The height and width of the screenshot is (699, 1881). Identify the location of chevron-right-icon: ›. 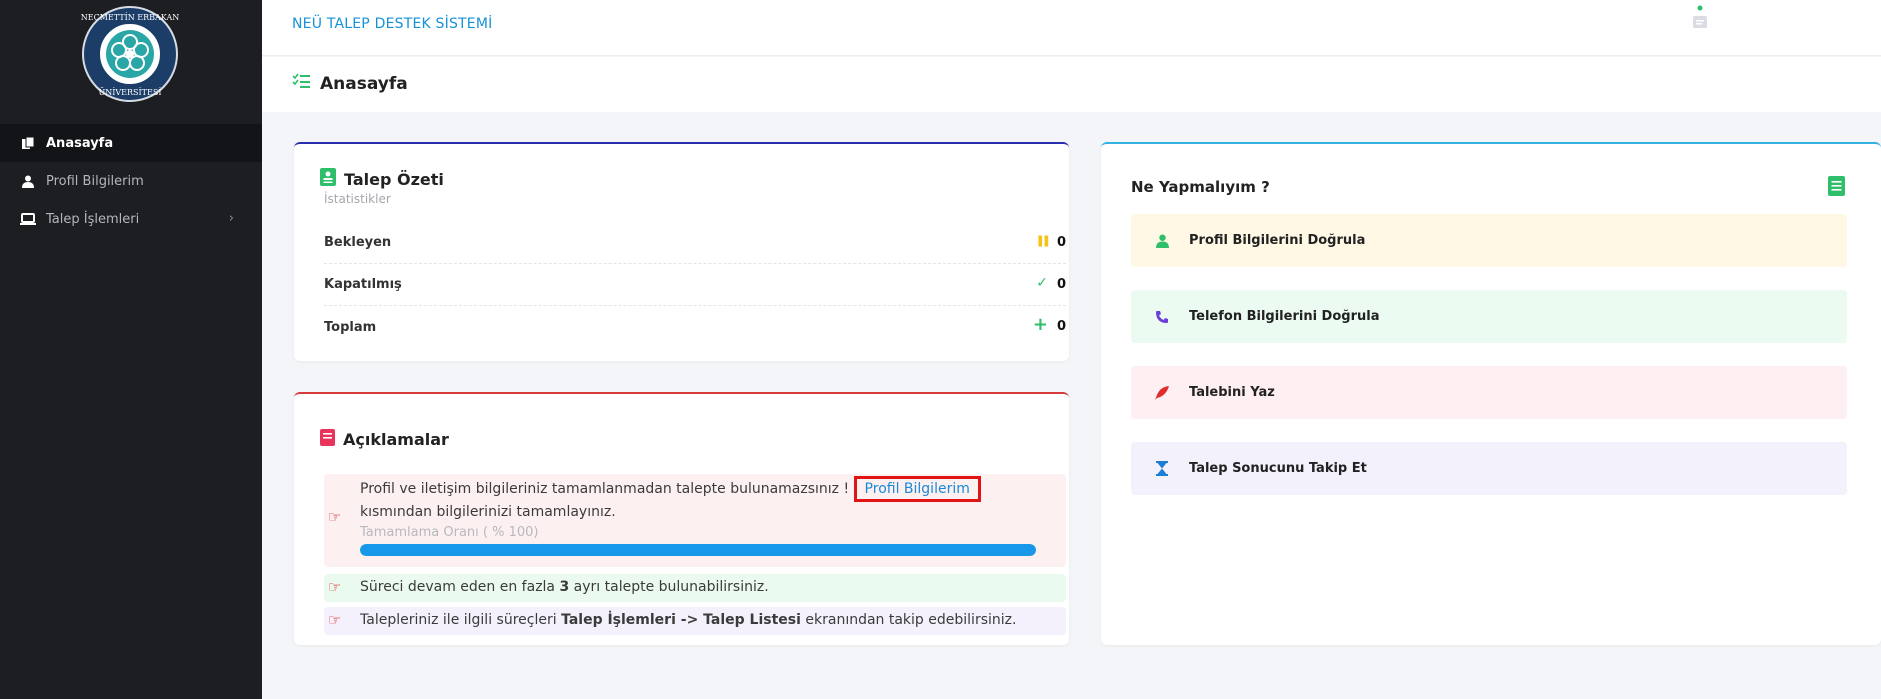
(231, 218).